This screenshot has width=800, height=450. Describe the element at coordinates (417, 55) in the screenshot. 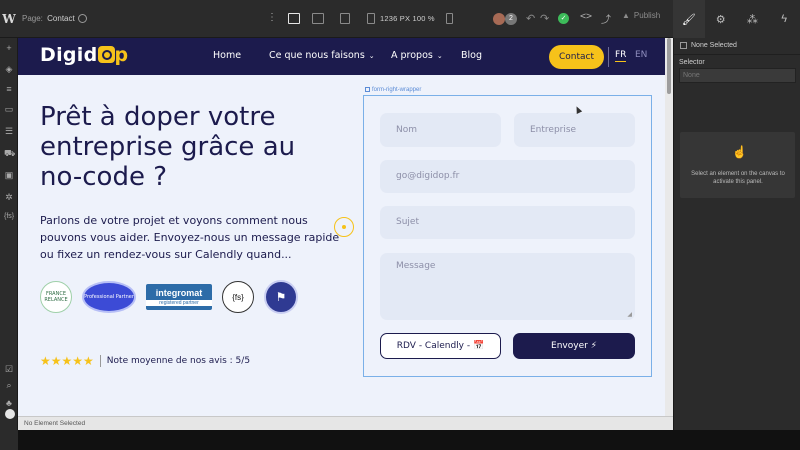

I see `nav-about: A propos ⌄` at that location.